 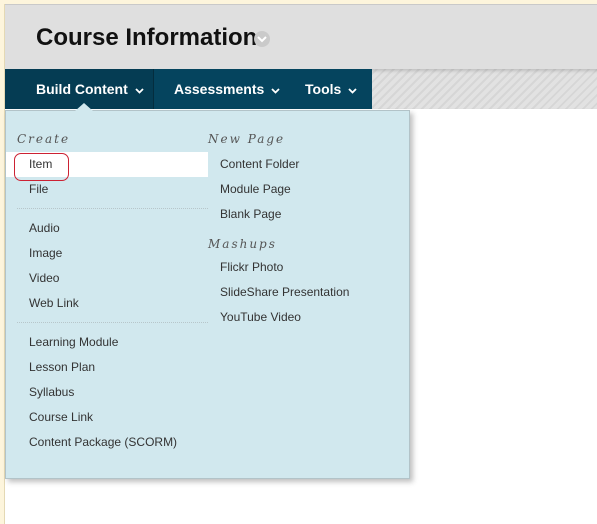 What do you see at coordinates (308, 317) in the screenshot?
I see `menu-item-youtube-video: YouTube Video` at bounding box center [308, 317].